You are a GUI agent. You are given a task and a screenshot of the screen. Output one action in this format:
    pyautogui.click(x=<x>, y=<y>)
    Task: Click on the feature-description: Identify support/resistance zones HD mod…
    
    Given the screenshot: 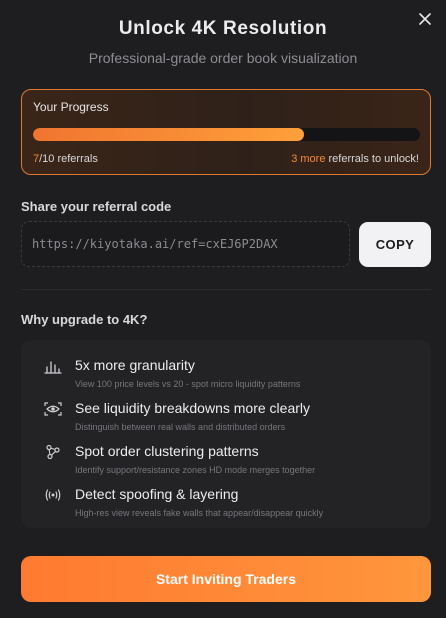 What is the action you would take?
    pyautogui.click(x=195, y=470)
    